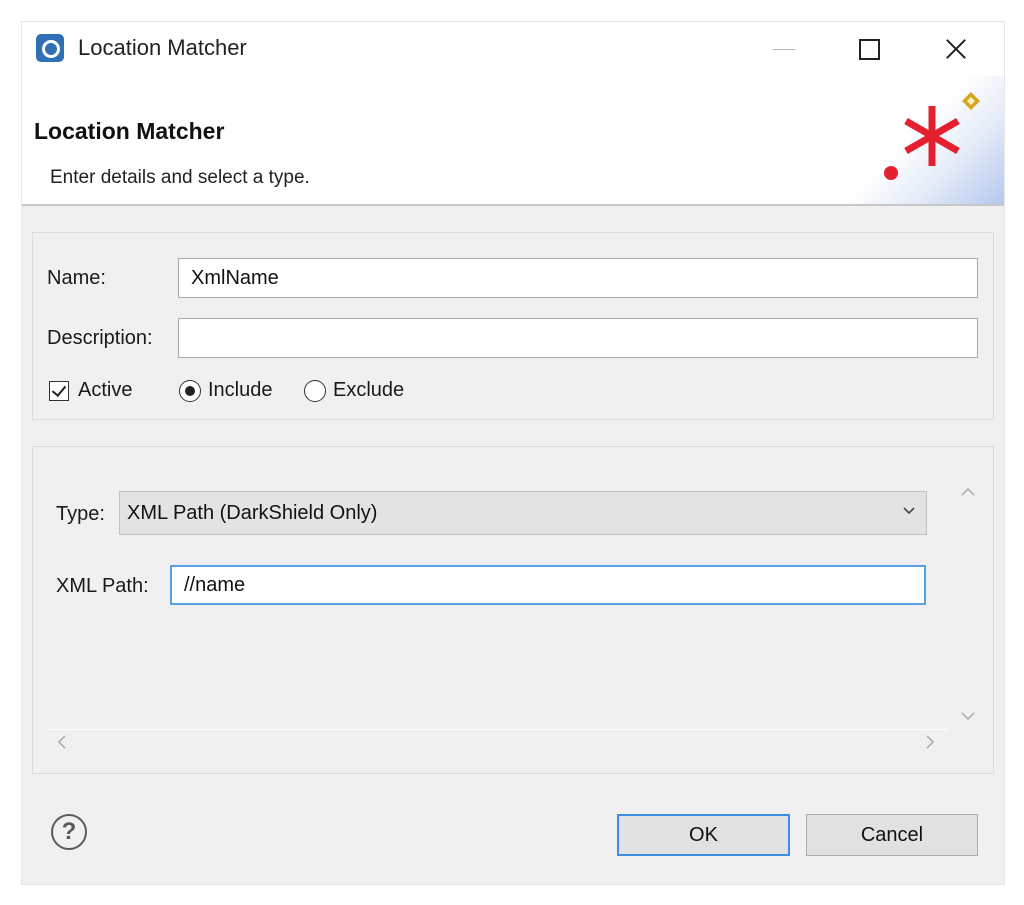  Describe the element at coordinates (252, 513) in the screenshot. I see `type-dropdown-value: XML Path (DarkShield Only)` at that location.